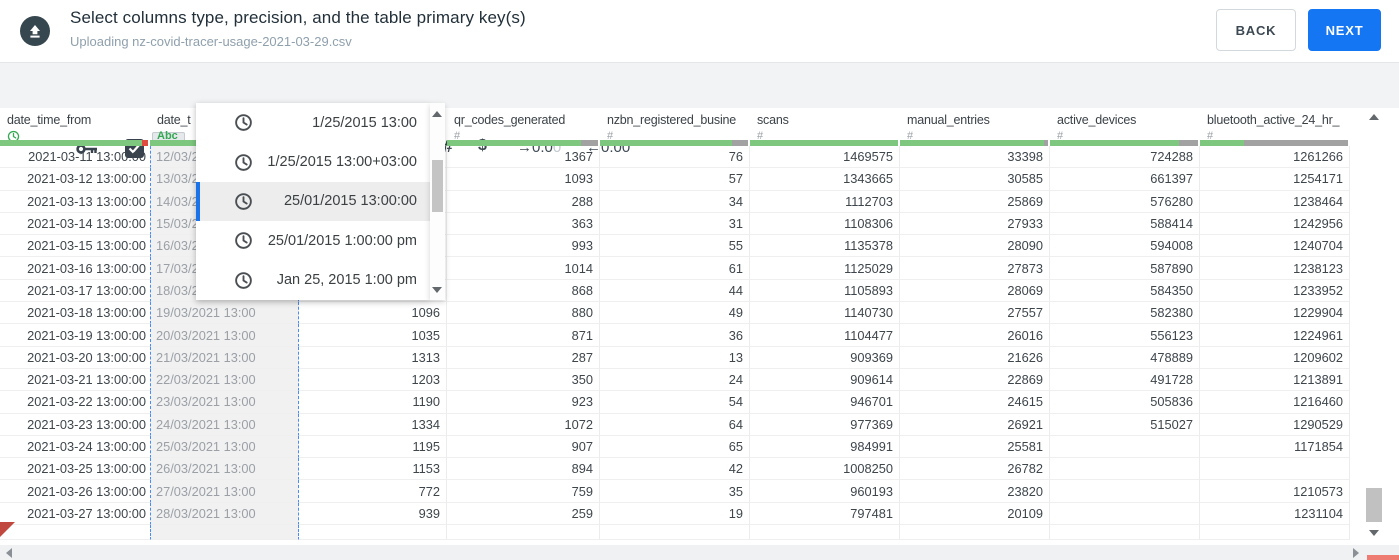 This screenshot has height=560, width=1399. What do you see at coordinates (437, 114) in the screenshot?
I see `dropdown-scroll-up-arrow` at bounding box center [437, 114].